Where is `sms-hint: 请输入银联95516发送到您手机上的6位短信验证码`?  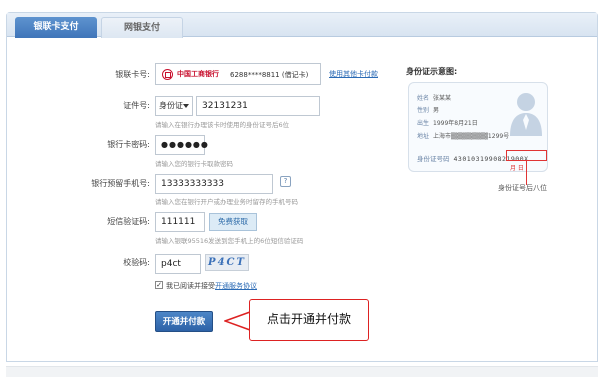 sms-hint: 请输入银联95516发送到您手机上的6位短信验证码 is located at coordinates (229, 241).